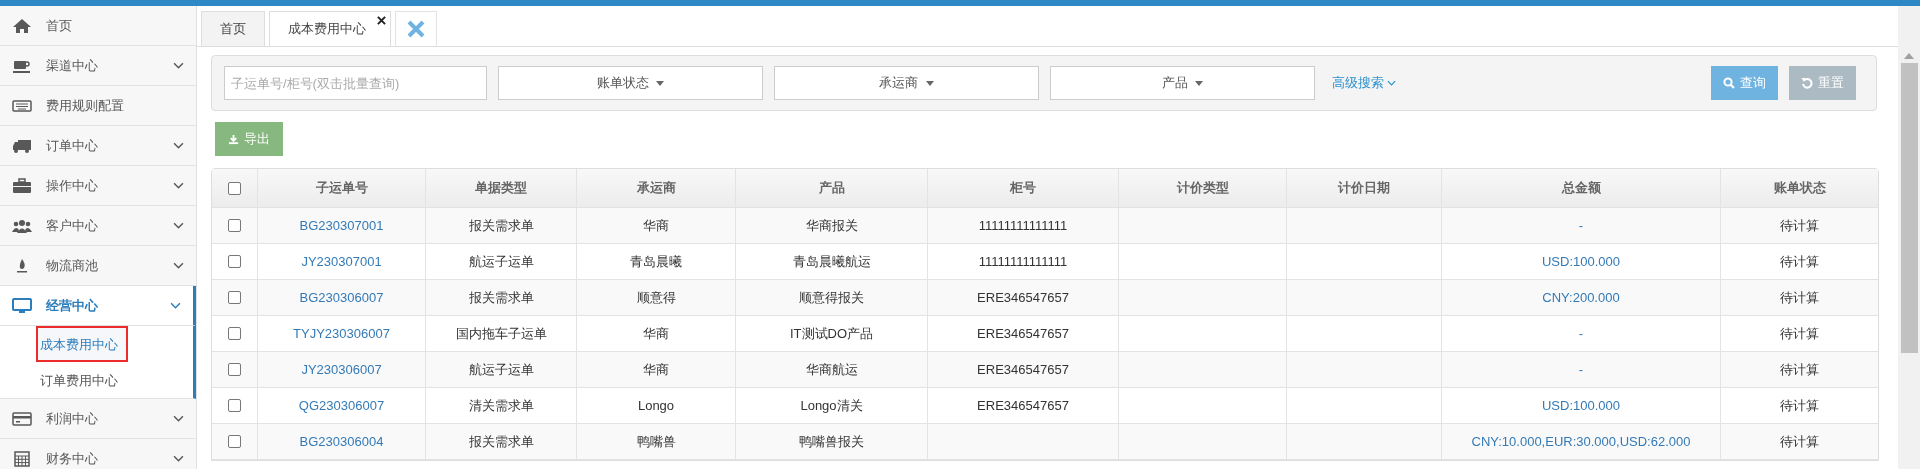  I want to click on order-link: JY230306007, so click(341, 369).